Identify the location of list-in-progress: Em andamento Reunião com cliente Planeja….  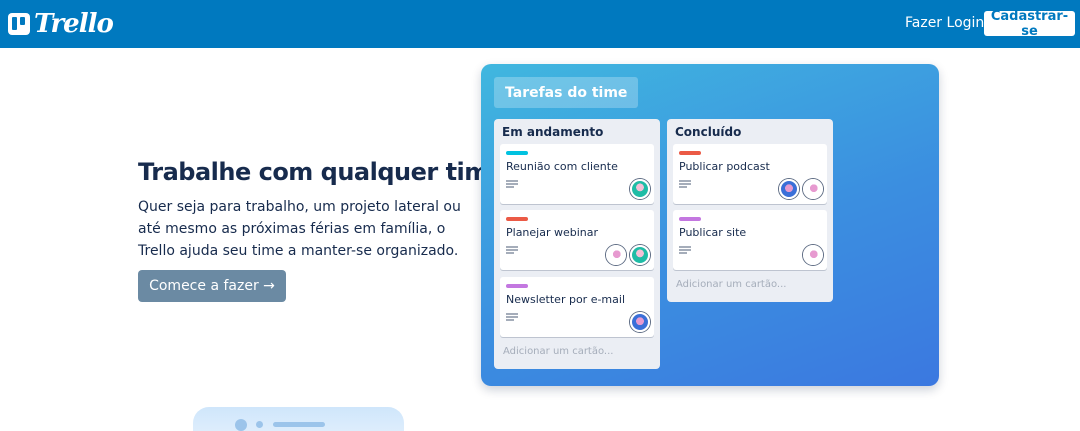
(577, 244).